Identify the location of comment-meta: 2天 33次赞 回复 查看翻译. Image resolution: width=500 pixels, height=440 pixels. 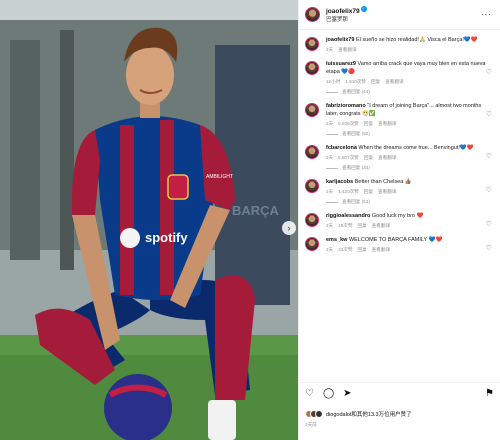
(406, 250).